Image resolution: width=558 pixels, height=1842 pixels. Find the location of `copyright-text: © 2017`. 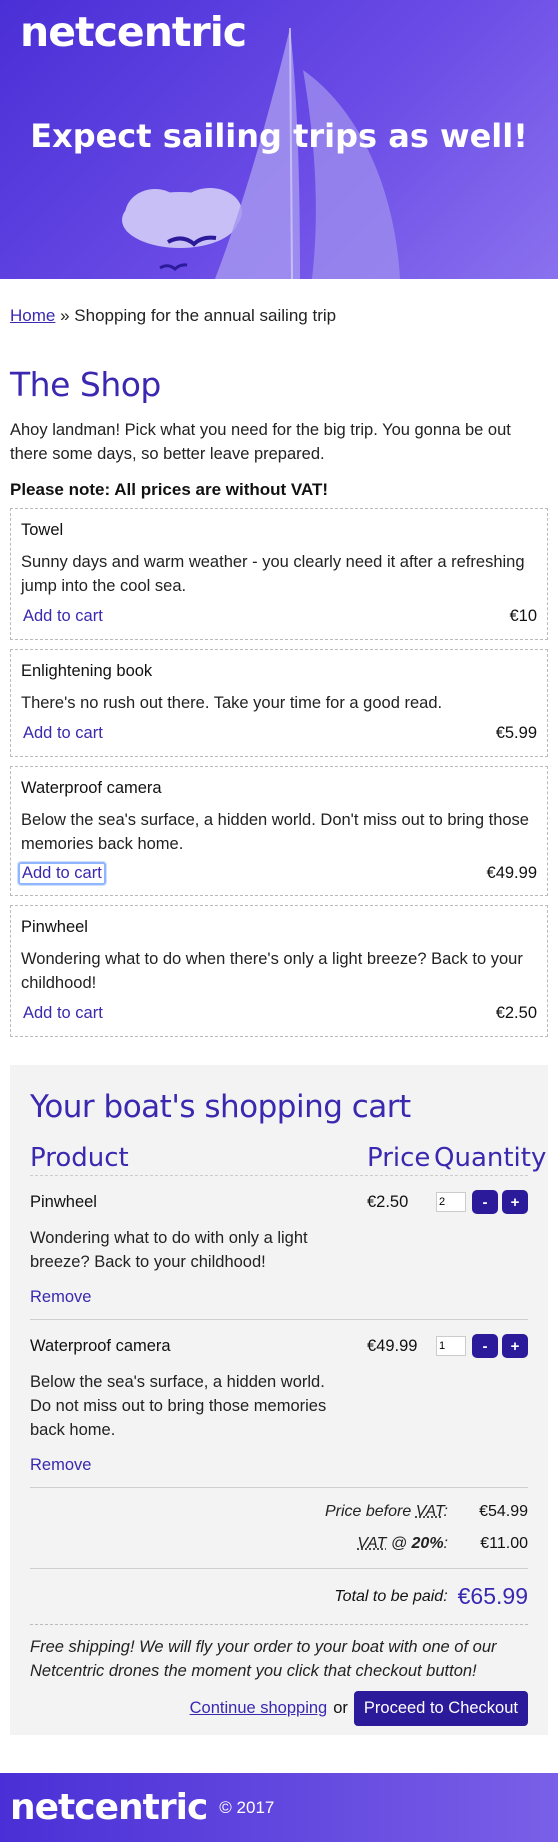

copyright-text: © 2017 is located at coordinates (247, 1807).